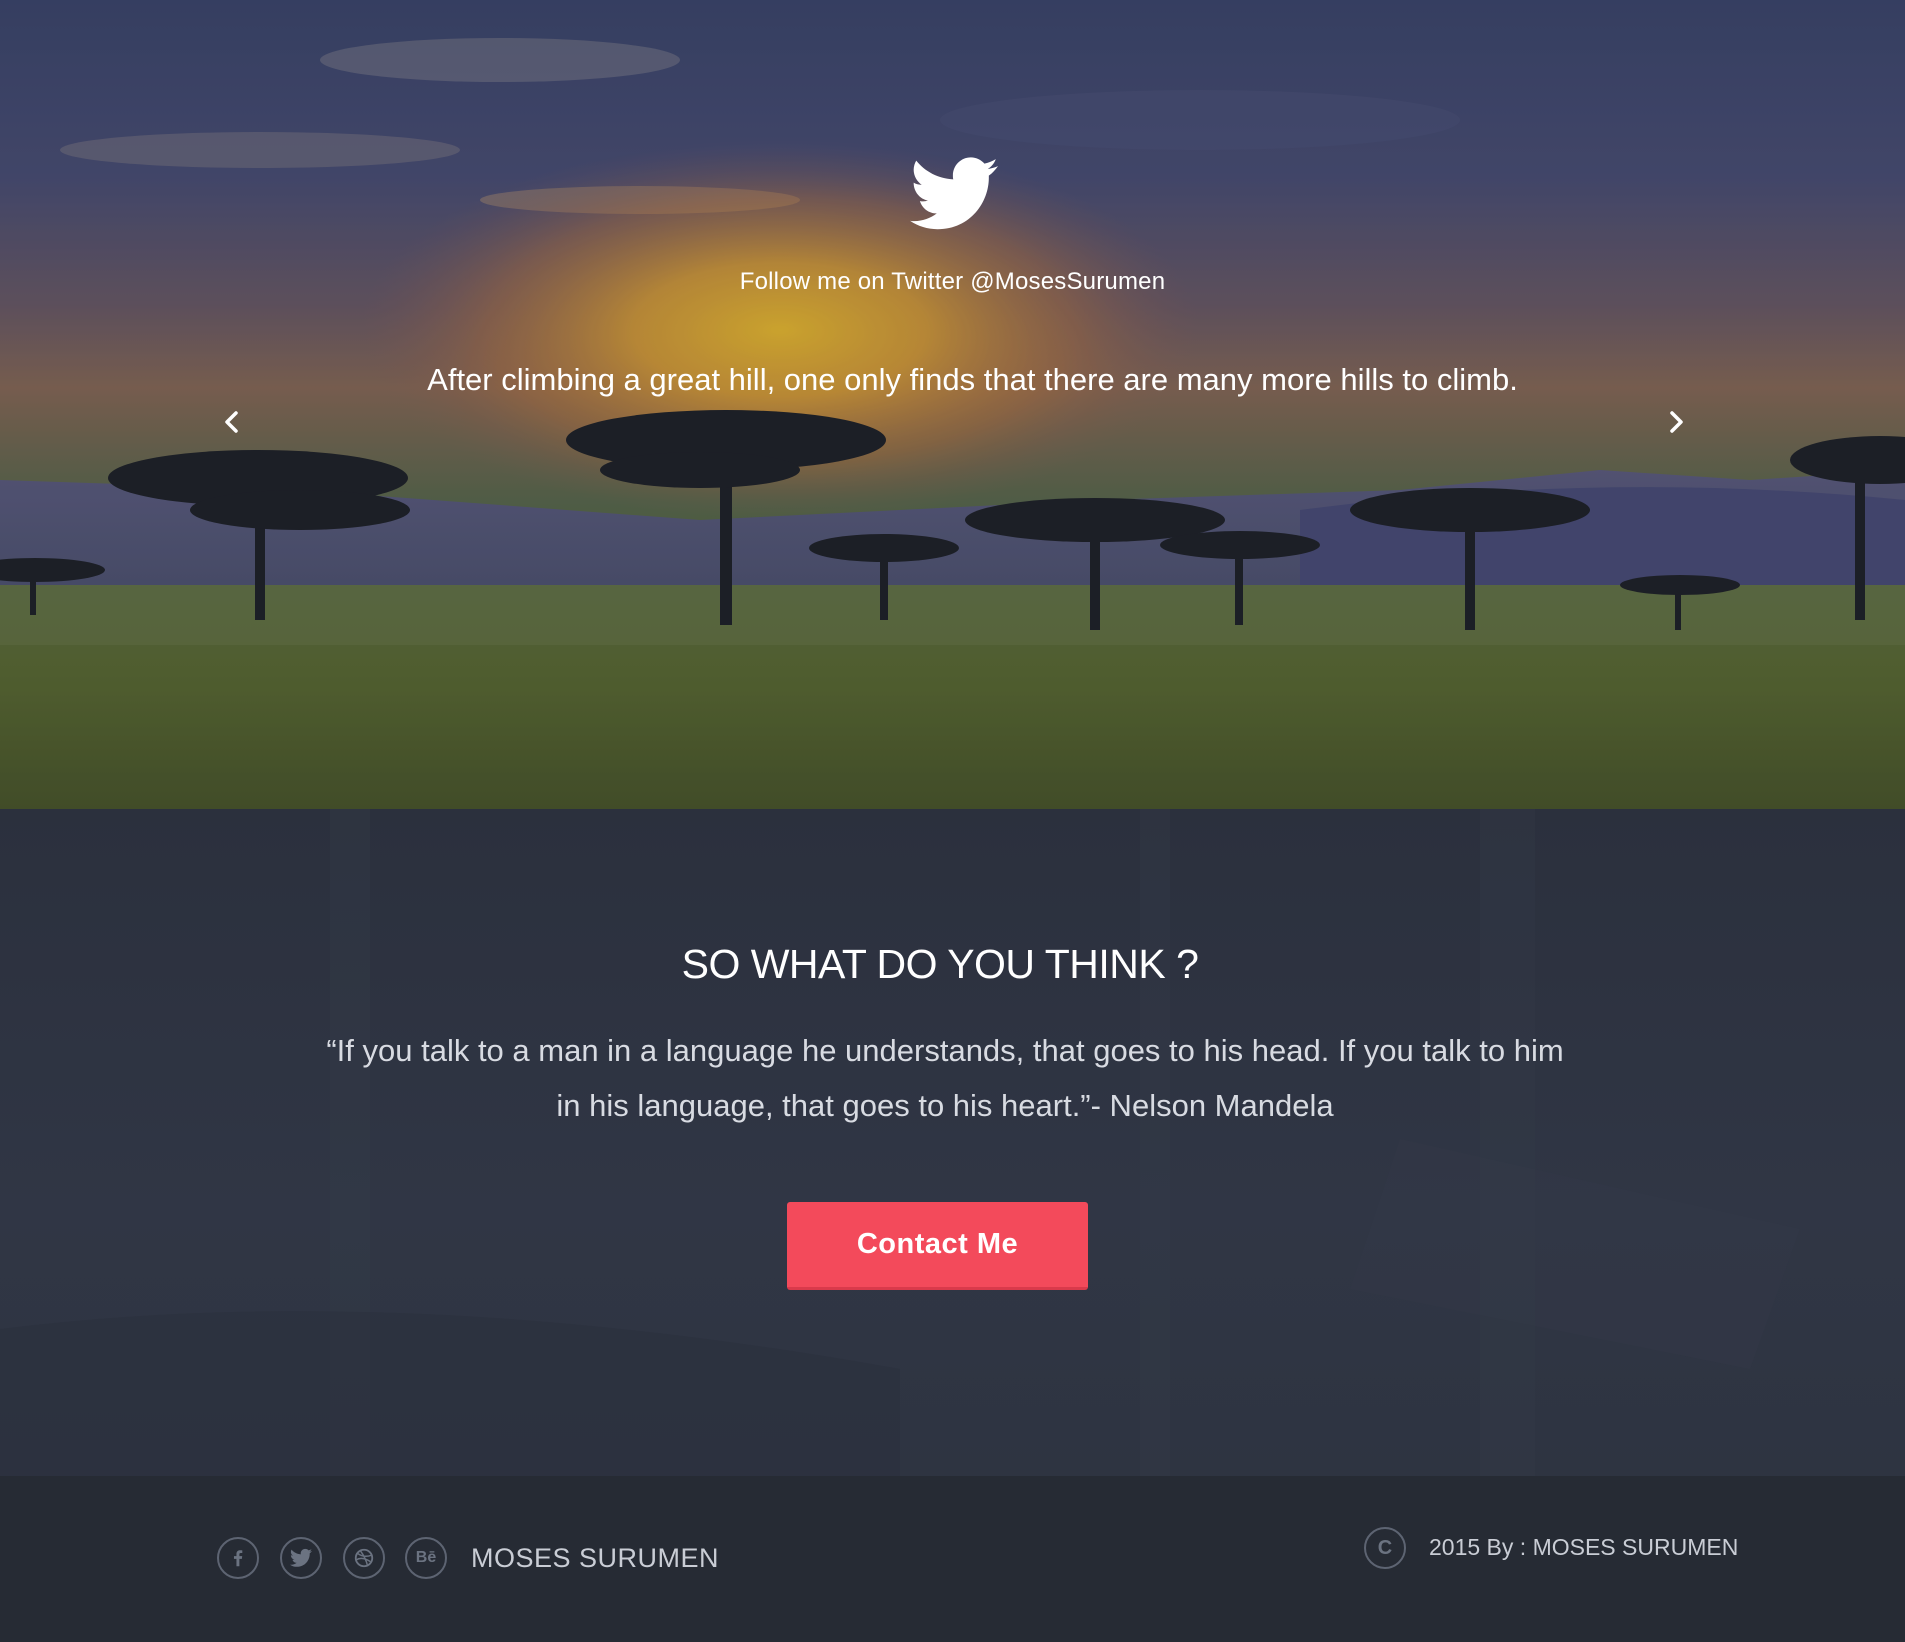 Image resolution: width=1905 pixels, height=1642 pixels. I want to click on chevron-right-icon, so click(1676, 422).